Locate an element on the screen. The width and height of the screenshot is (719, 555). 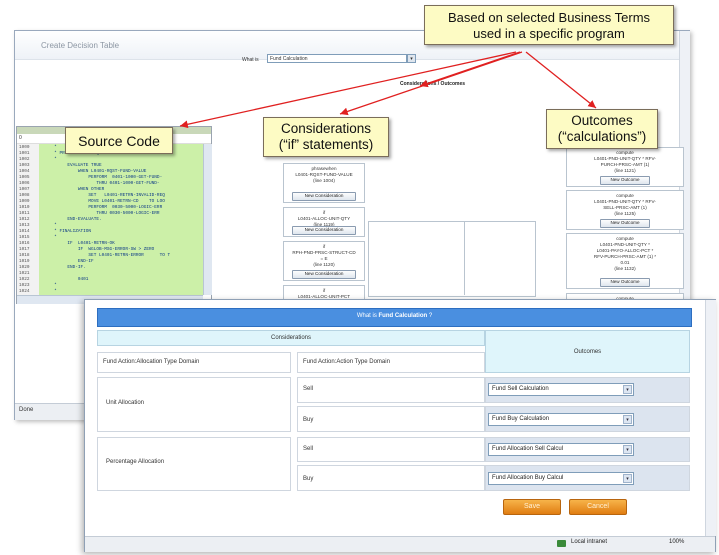
callout-arrows is located at coordinates (388, 90).